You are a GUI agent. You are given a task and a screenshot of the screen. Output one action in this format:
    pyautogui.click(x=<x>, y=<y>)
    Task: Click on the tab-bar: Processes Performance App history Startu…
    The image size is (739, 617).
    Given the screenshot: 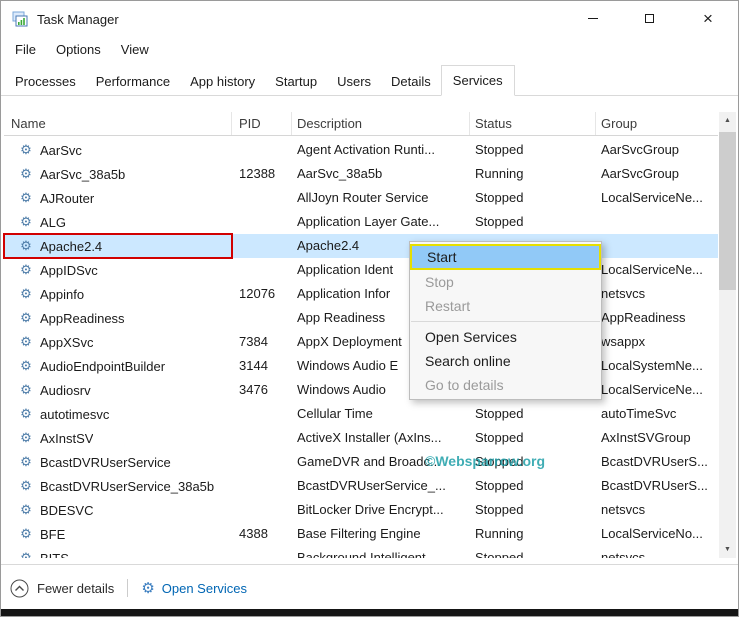 What is the action you would take?
    pyautogui.click(x=369, y=80)
    